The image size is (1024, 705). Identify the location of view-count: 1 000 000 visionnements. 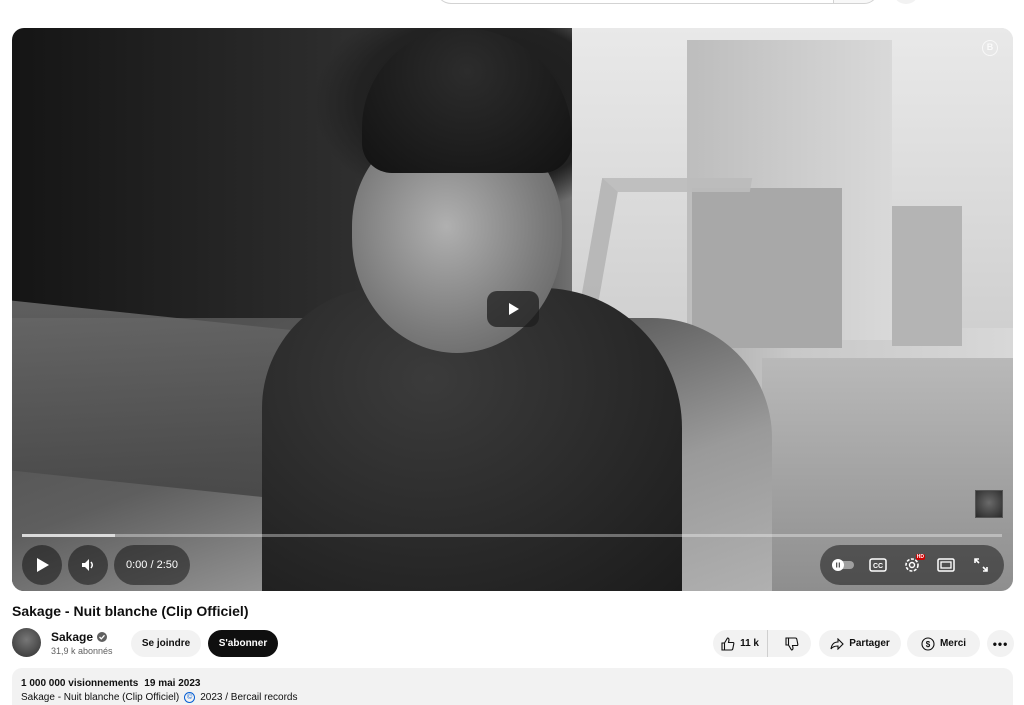
(80, 683).